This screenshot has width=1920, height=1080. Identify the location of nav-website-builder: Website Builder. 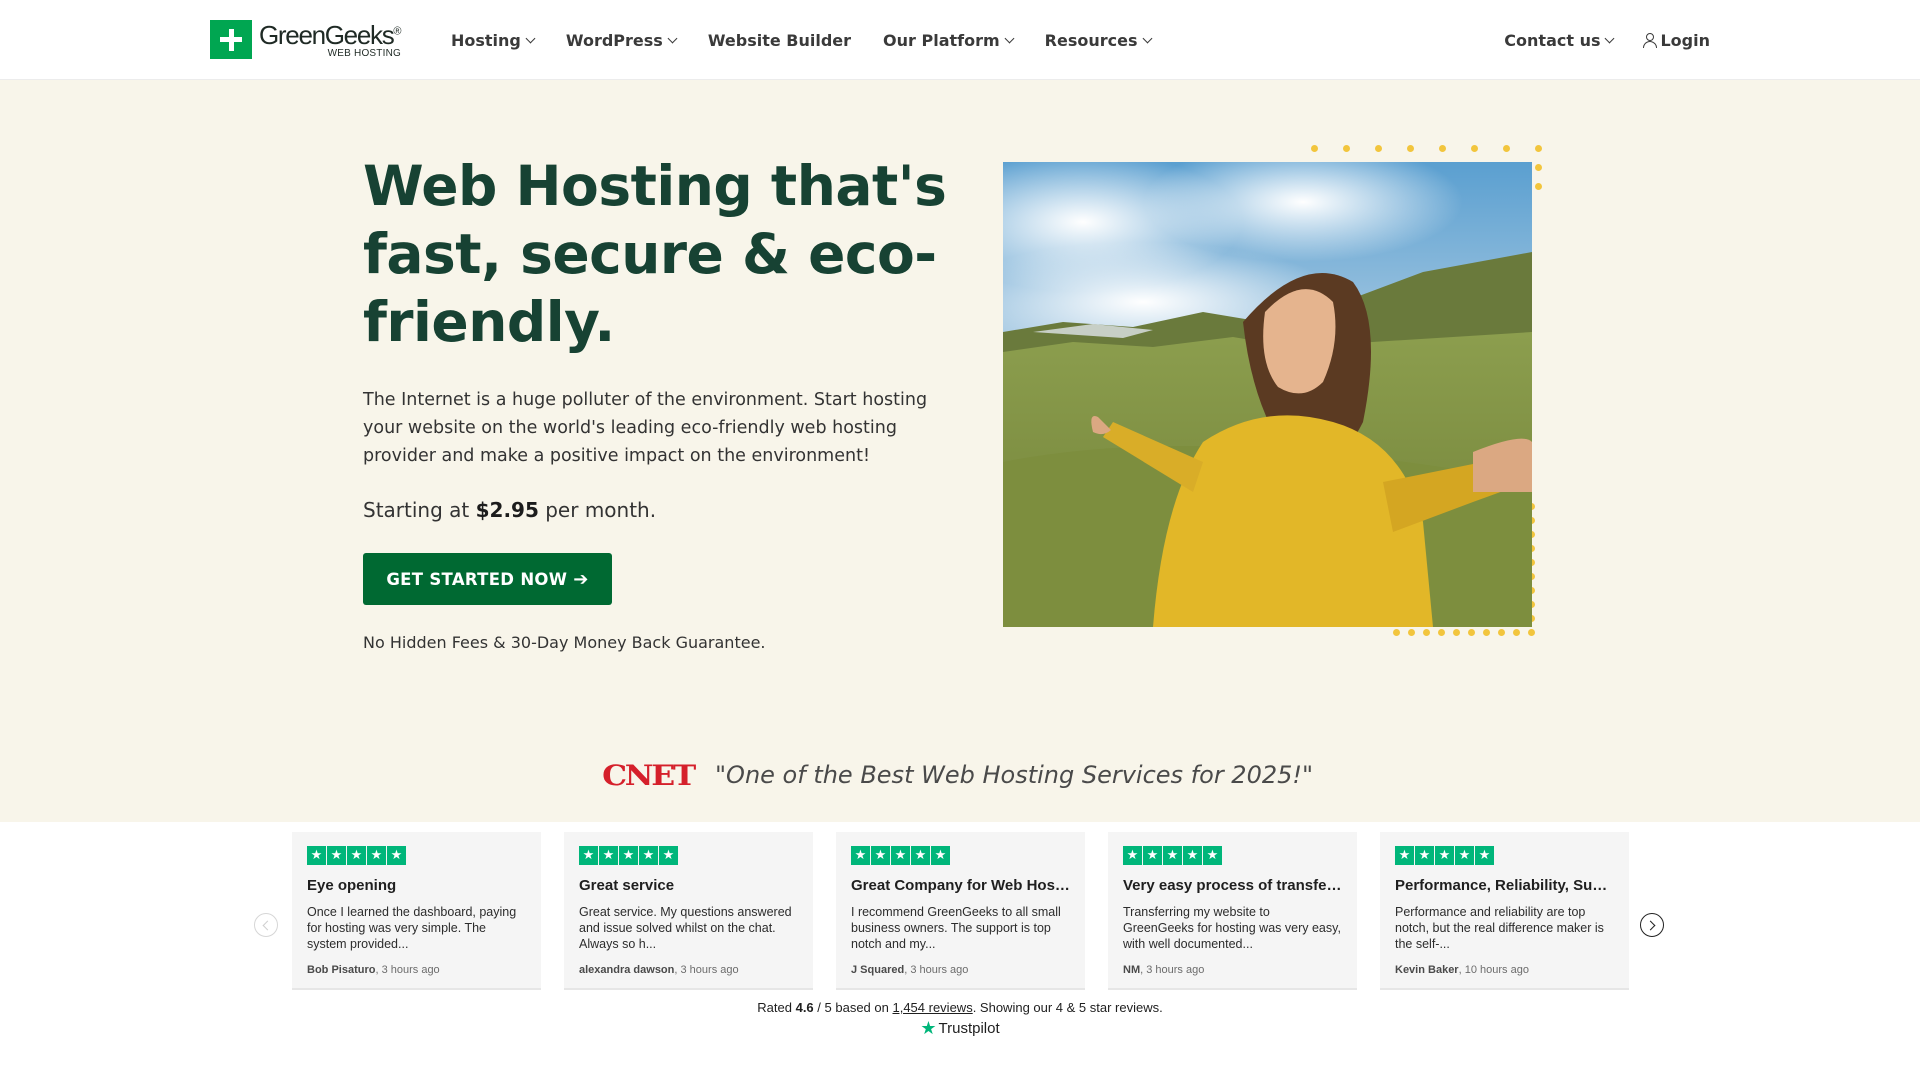
(779, 40).